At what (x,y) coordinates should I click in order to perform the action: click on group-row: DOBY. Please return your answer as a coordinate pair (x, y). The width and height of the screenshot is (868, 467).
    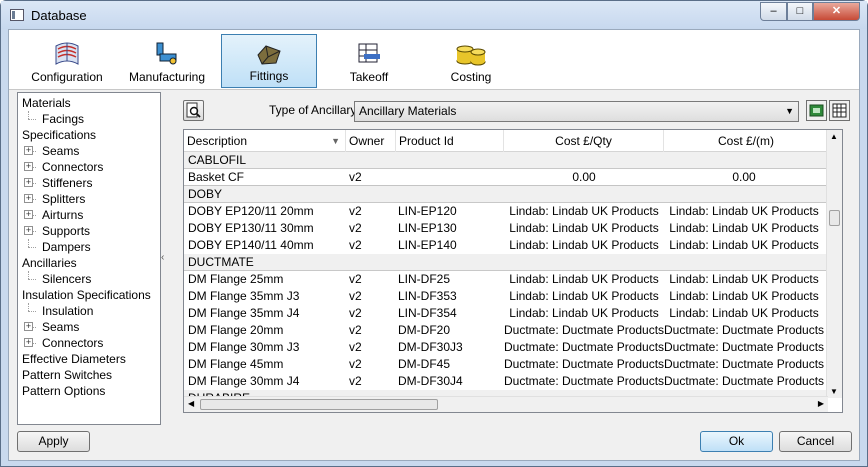
    Looking at the image, I should click on (506, 194).